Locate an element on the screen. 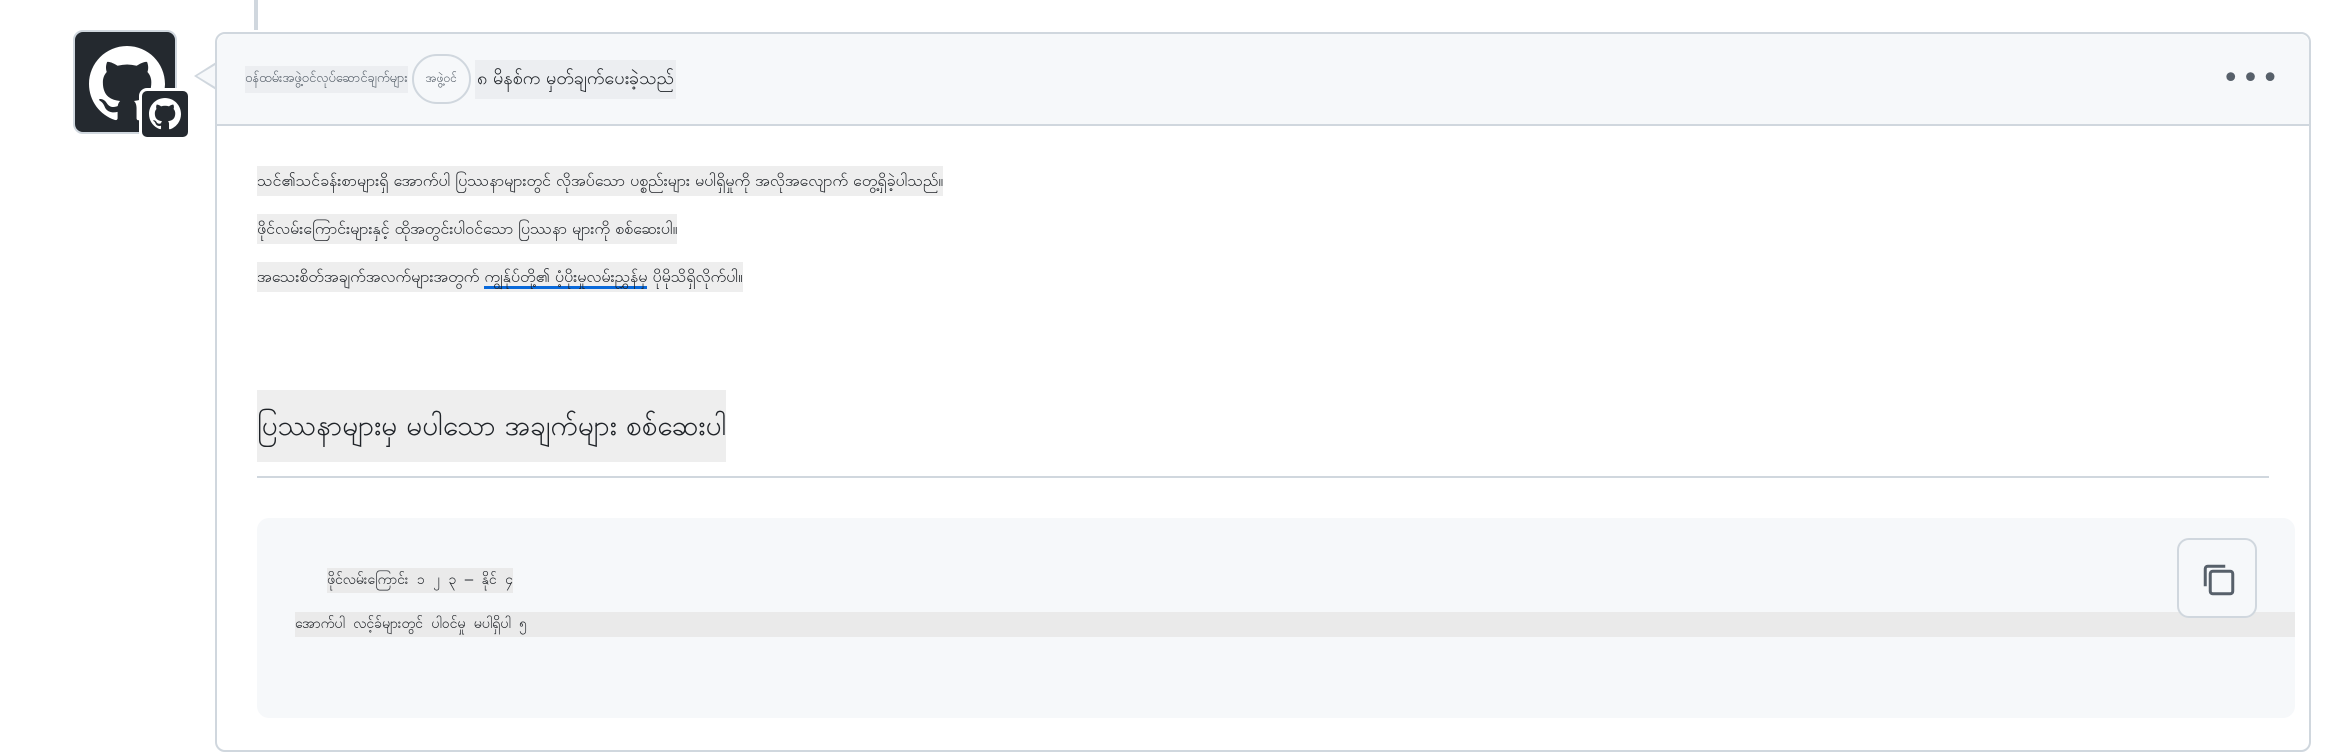  github-app-badge-icon is located at coordinates (165, 114).